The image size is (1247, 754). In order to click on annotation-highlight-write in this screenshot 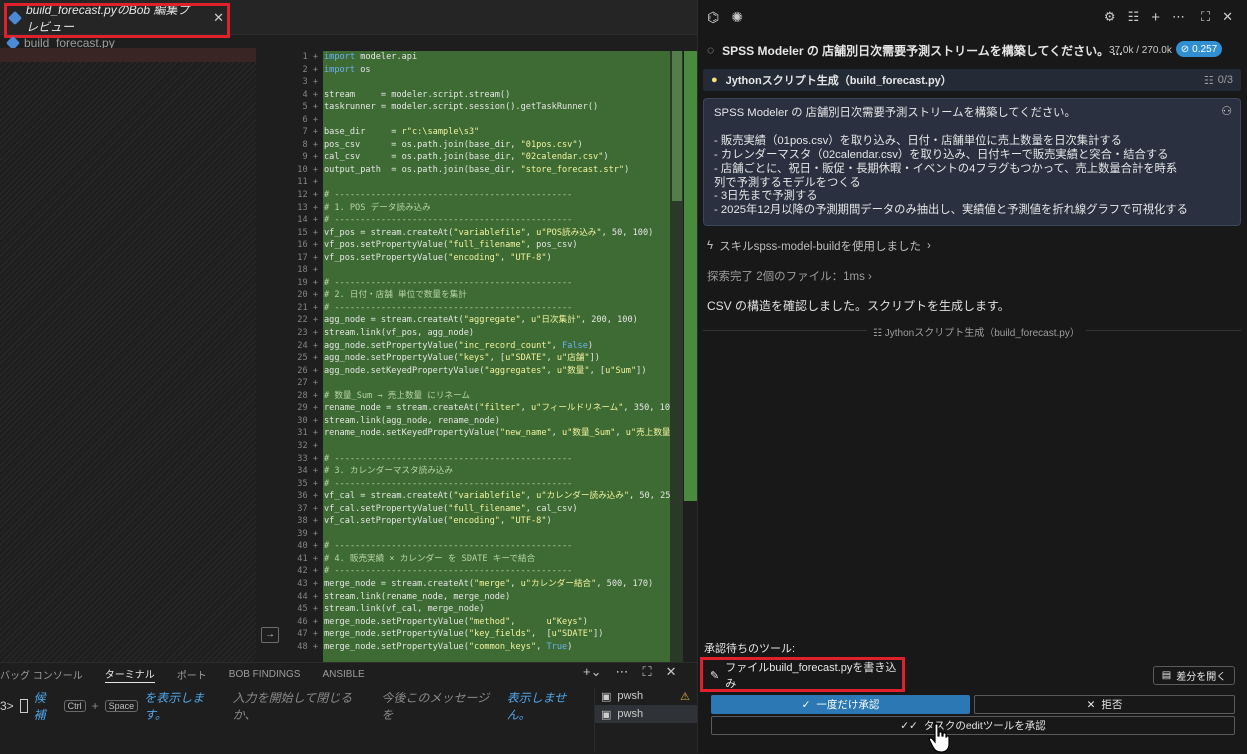, I will do `click(802, 674)`.